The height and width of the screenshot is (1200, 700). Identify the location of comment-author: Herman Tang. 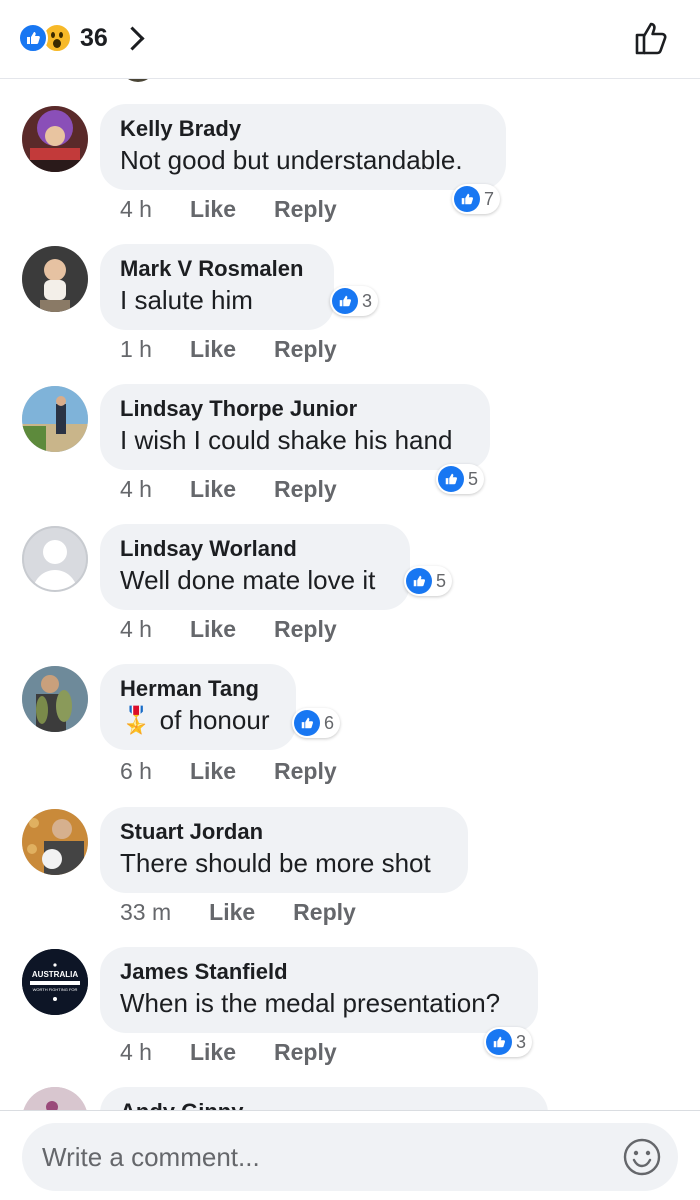
(198, 689).